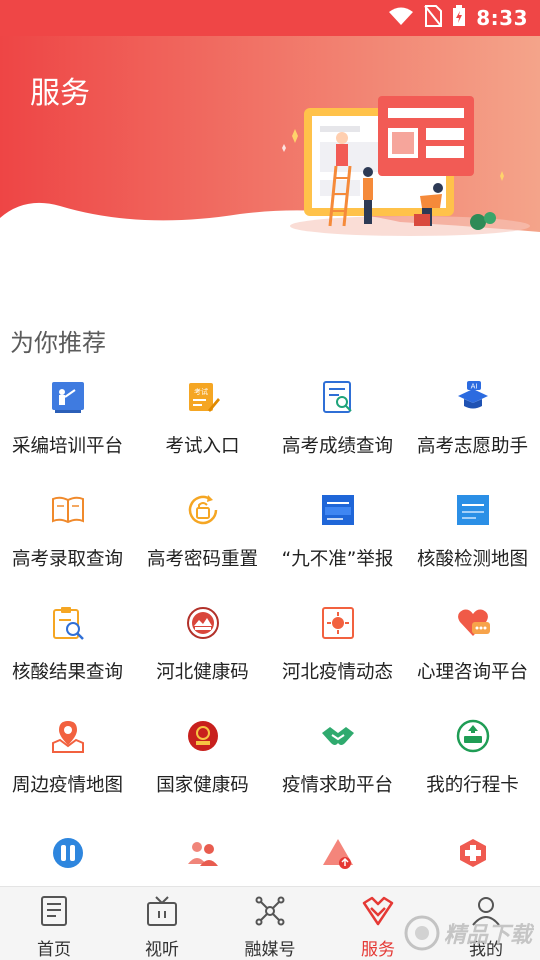 The width and height of the screenshot is (540, 960). Describe the element at coordinates (201, 391) in the screenshot. I see `svg-text: 考试` at that location.